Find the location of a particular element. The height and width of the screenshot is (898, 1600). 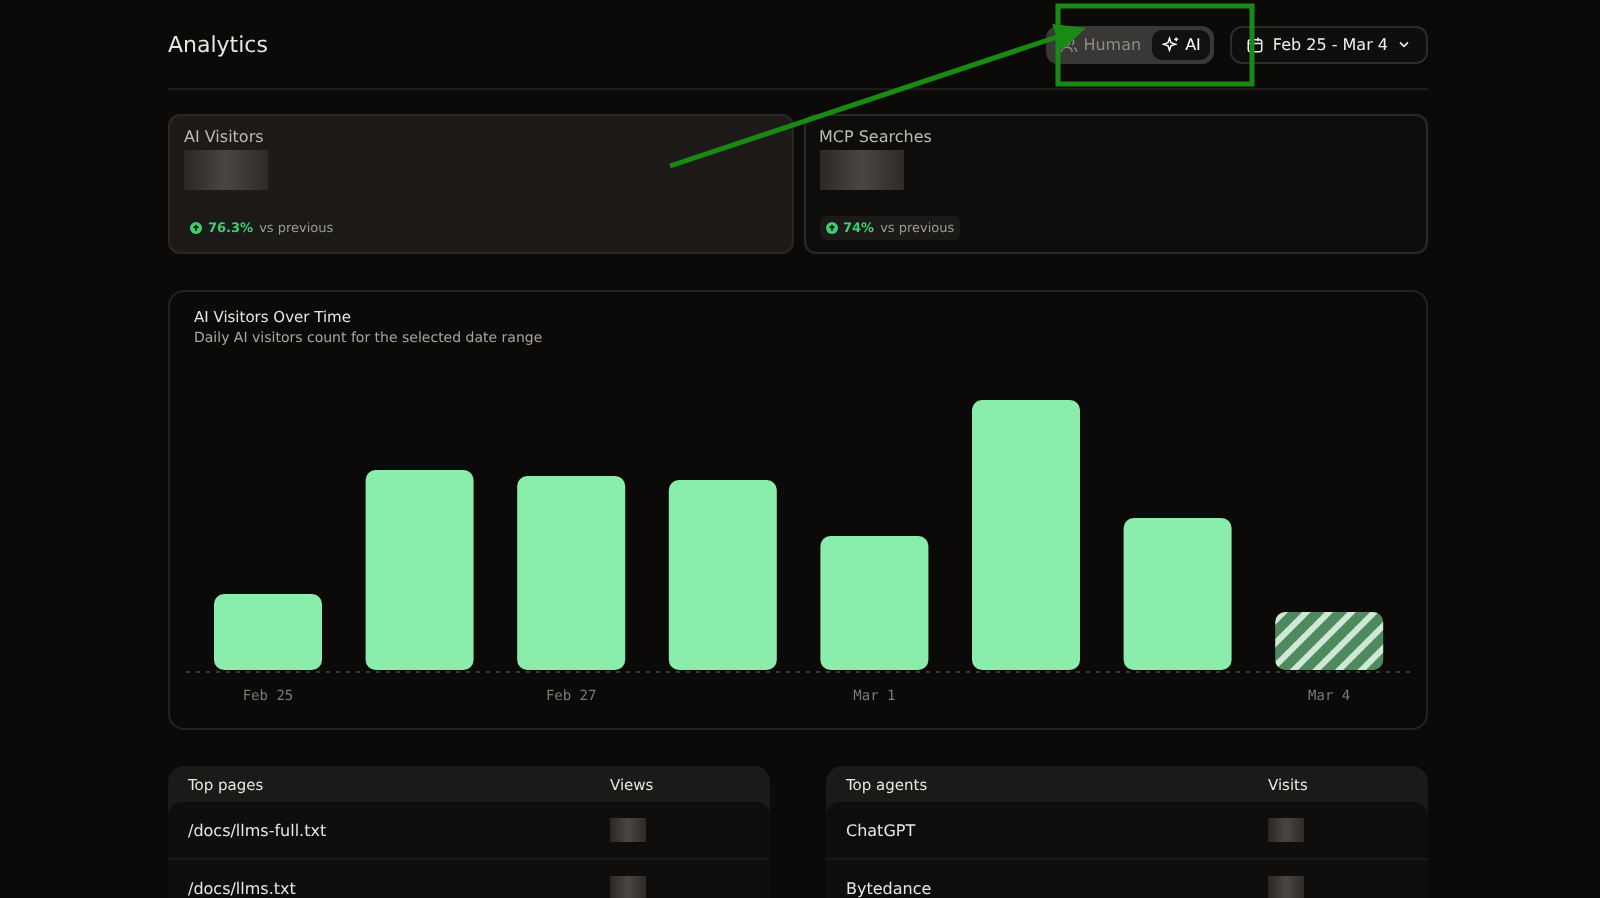

chevron-down-icon is located at coordinates (1404, 44).